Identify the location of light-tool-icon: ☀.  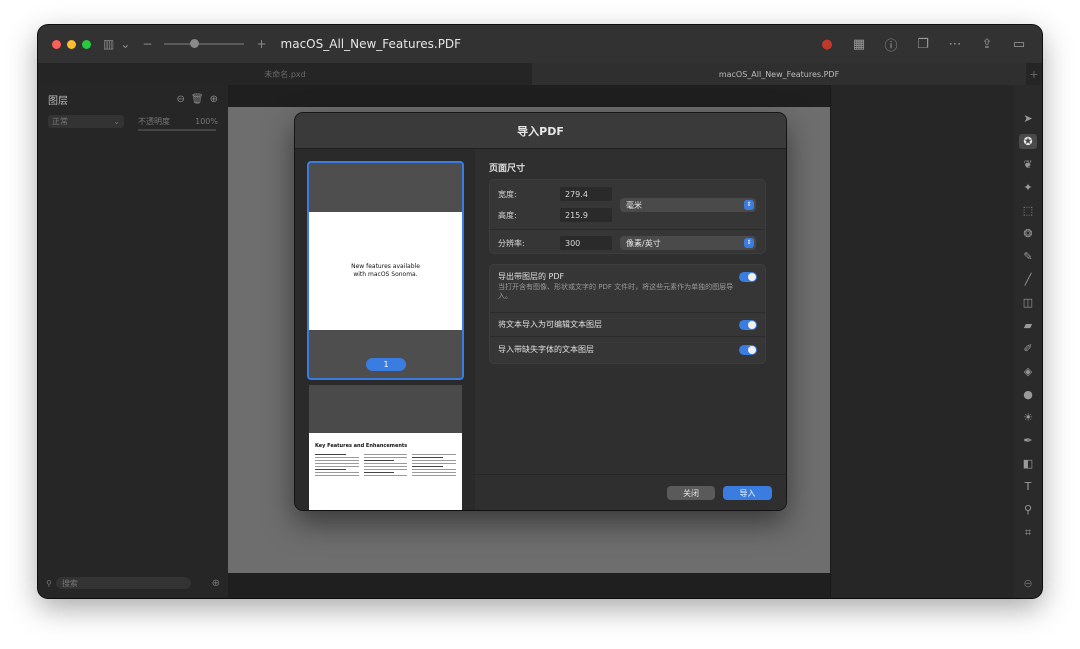
(1028, 417).